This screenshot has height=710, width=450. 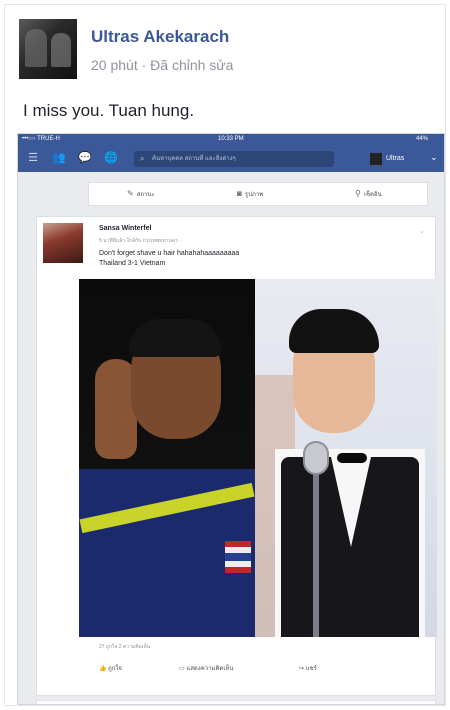 I want to click on next-feed-post, so click(x=236, y=702).